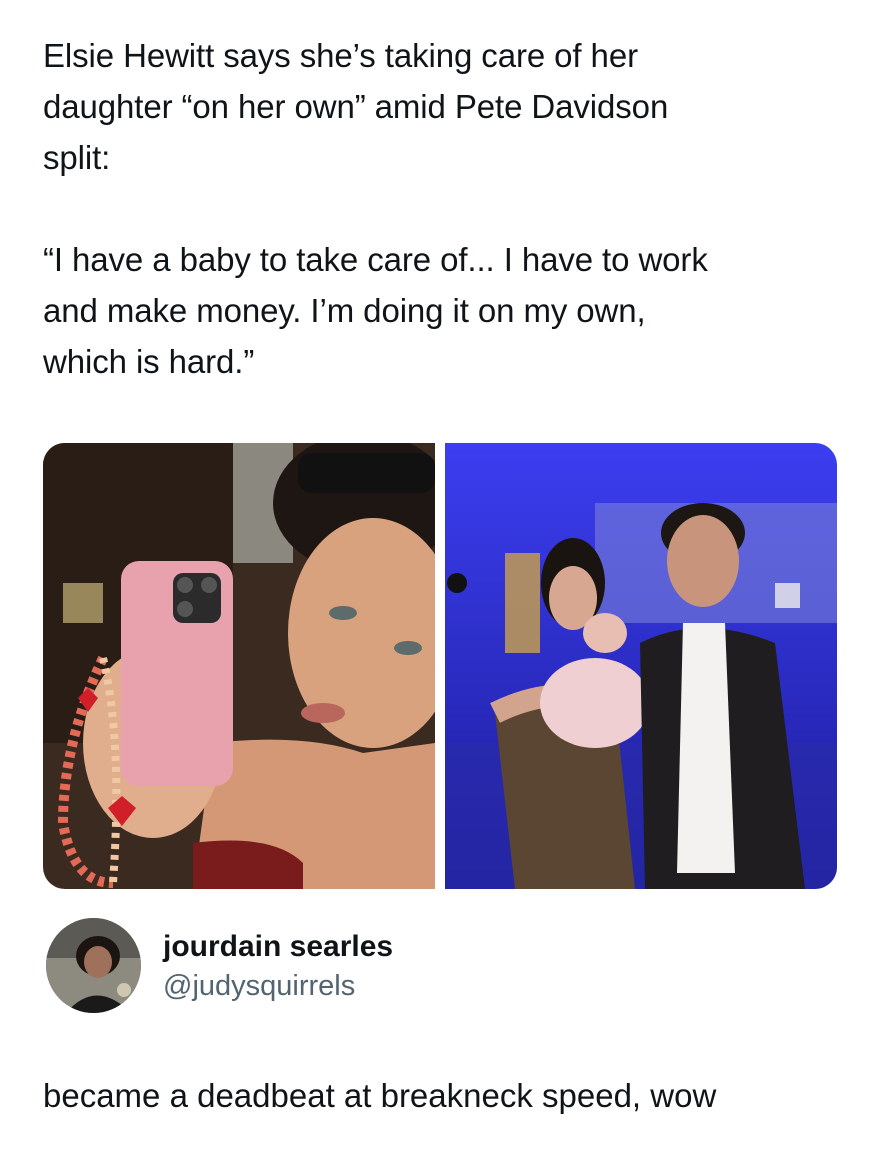  Describe the element at coordinates (278, 986) in the screenshot. I see `user-handle: @judysquirrels` at that location.